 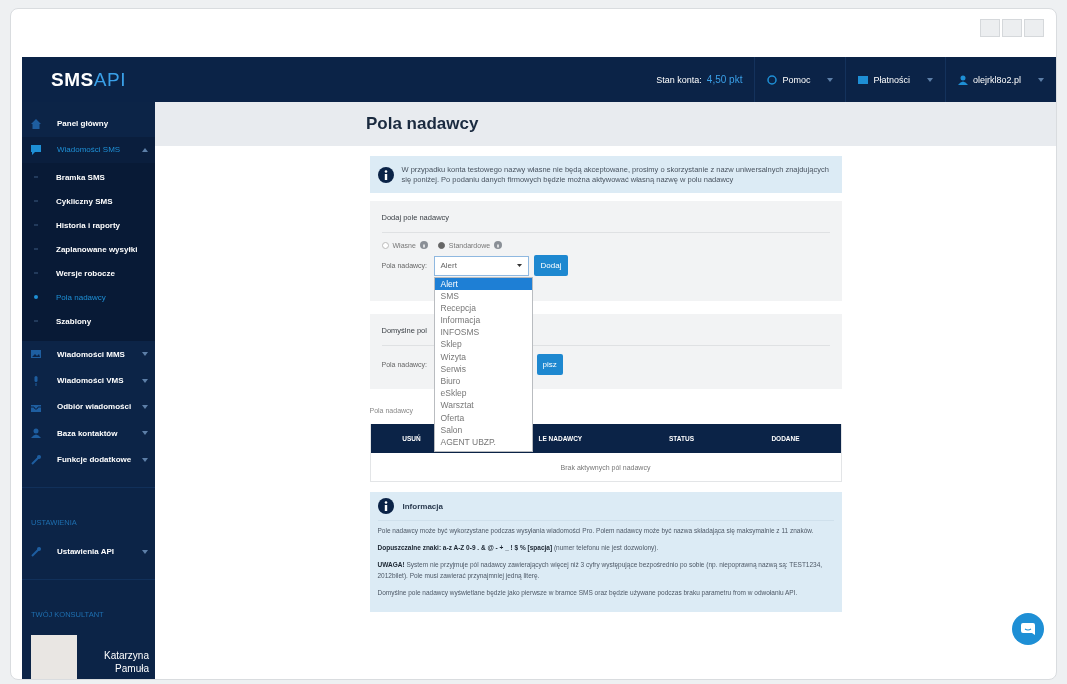 What do you see at coordinates (88, 354) in the screenshot?
I see `sidebar-item: Wiadomości MMS` at bounding box center [88, 354].